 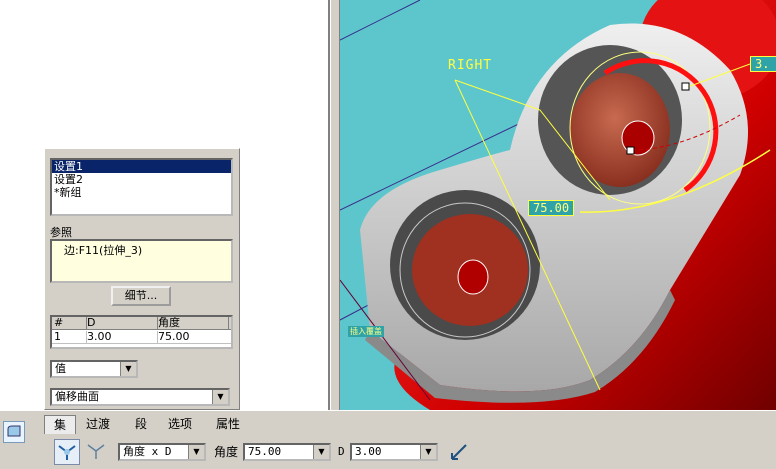 I want to click on datum-label-right: RIGHT, so click(x=470, y=65).